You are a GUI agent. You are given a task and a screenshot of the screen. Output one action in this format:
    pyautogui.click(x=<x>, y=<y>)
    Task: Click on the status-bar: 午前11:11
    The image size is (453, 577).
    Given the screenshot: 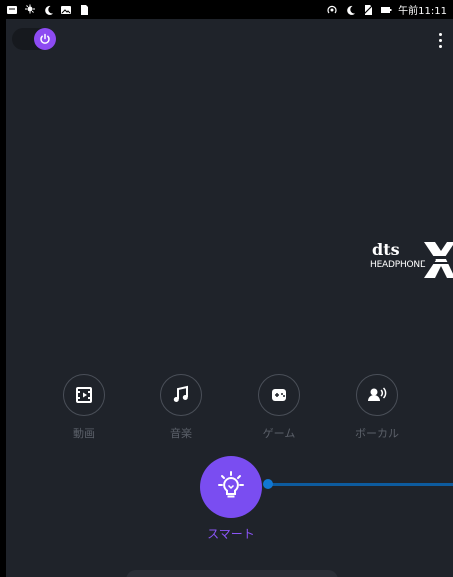 What is the action you would take?
    pyautogui.click(x=226, y=9)
    